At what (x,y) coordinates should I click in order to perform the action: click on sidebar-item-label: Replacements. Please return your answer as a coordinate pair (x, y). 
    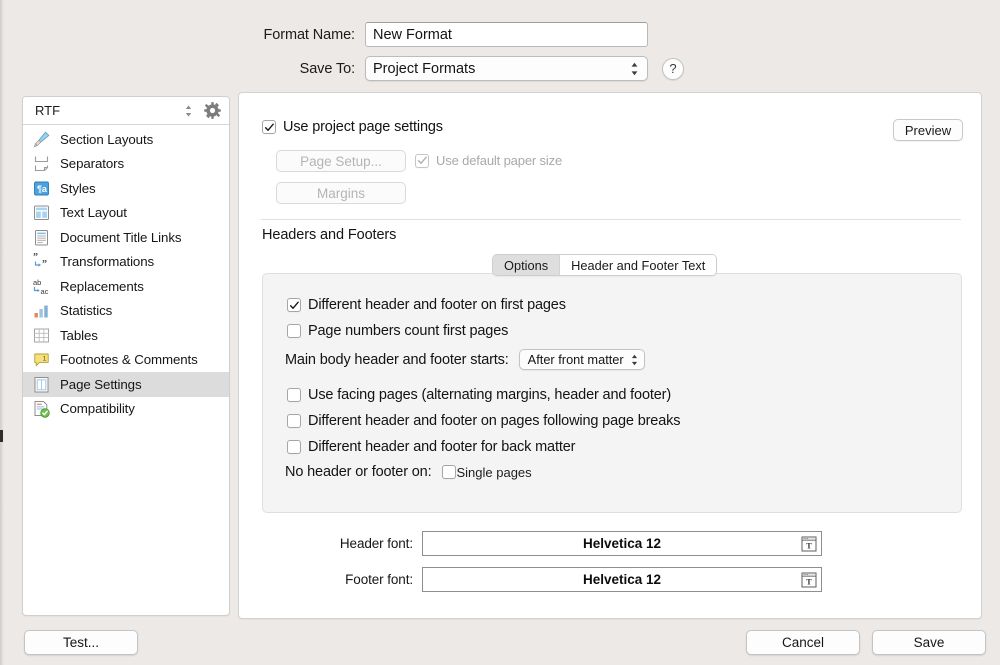
    Looking at the image, I should click on (102, 286).